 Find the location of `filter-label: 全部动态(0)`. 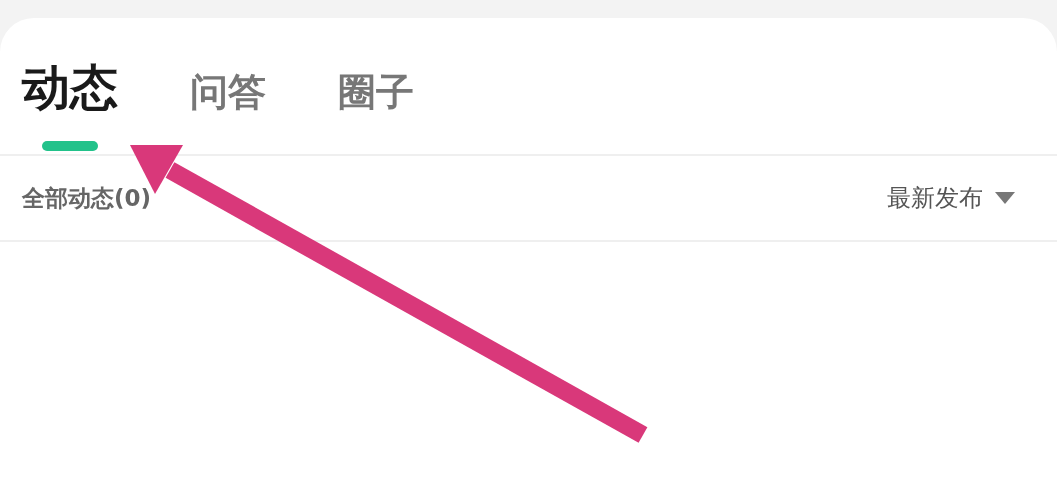

filter-label: 全部动态(0) is located at coordinates (87, 198).